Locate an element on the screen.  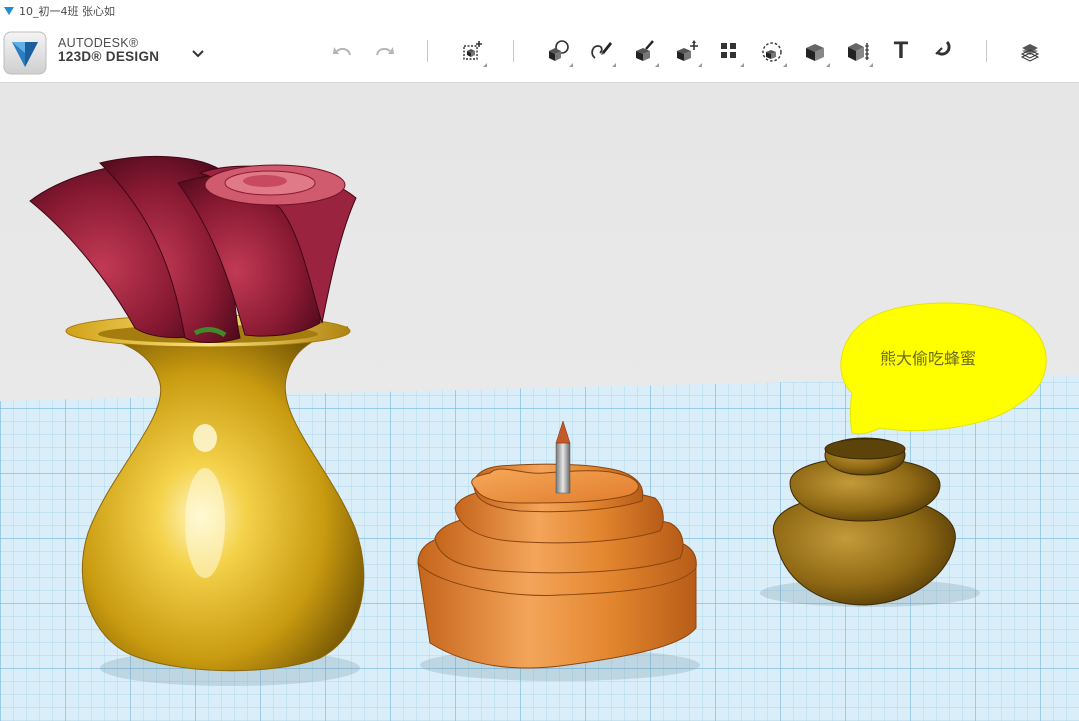
pattern-icon is located at coordinates (728, 50).